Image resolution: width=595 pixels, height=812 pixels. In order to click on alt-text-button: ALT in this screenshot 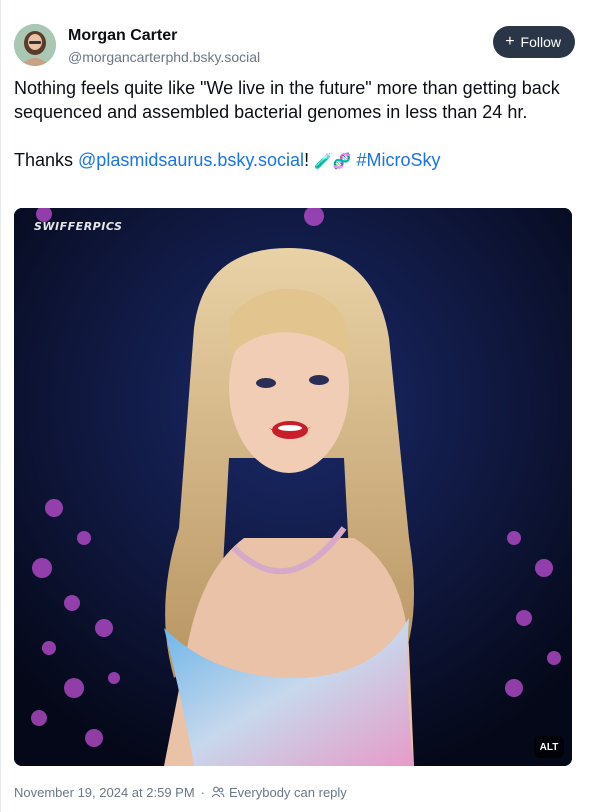, I will do `click(549, 747)`.